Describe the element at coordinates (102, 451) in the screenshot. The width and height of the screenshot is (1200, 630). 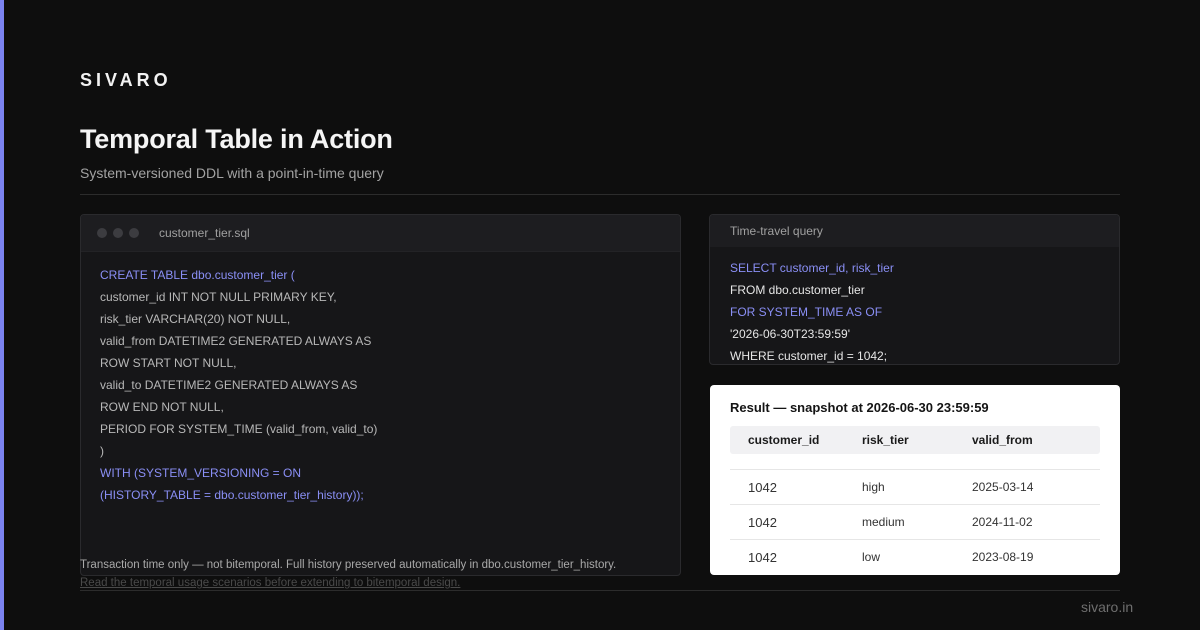
I see `code-line: )` at that location.